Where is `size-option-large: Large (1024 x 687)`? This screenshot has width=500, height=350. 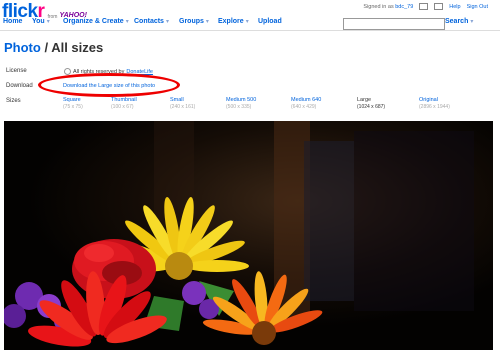
size-option-large: Large (1024 x 687) is located at coordinates (371, 103).